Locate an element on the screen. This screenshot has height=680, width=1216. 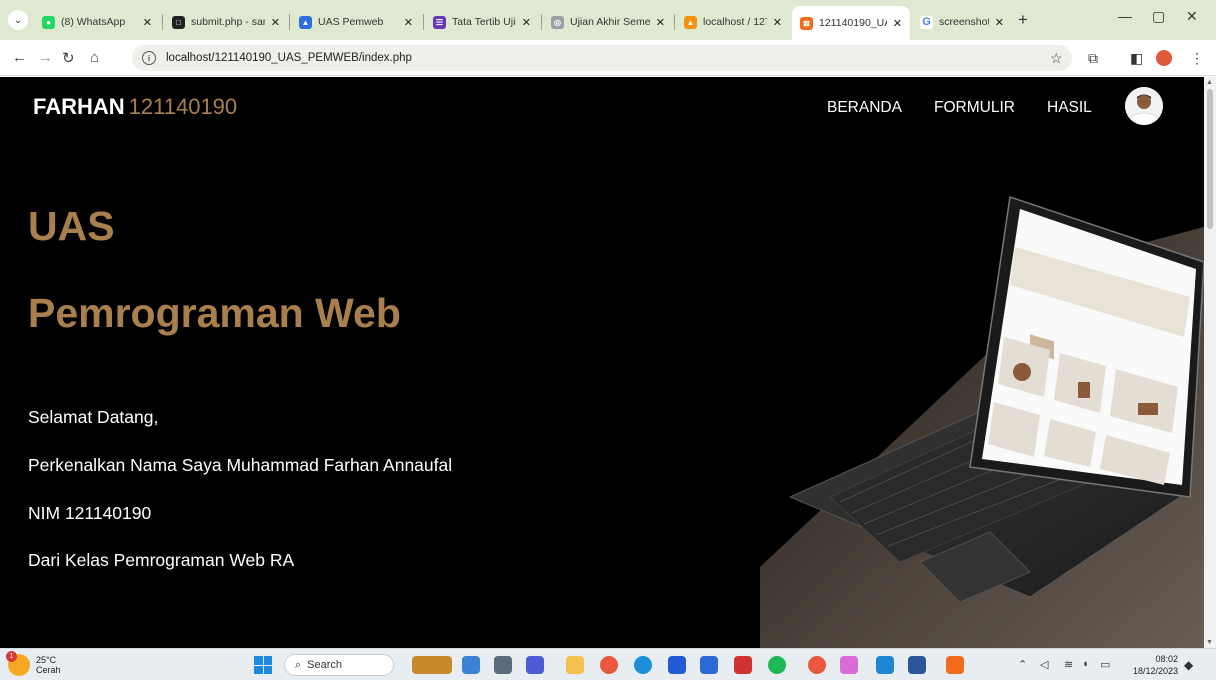
bookmark-star-icon: ☆ is located at coordinates (1056, 58).